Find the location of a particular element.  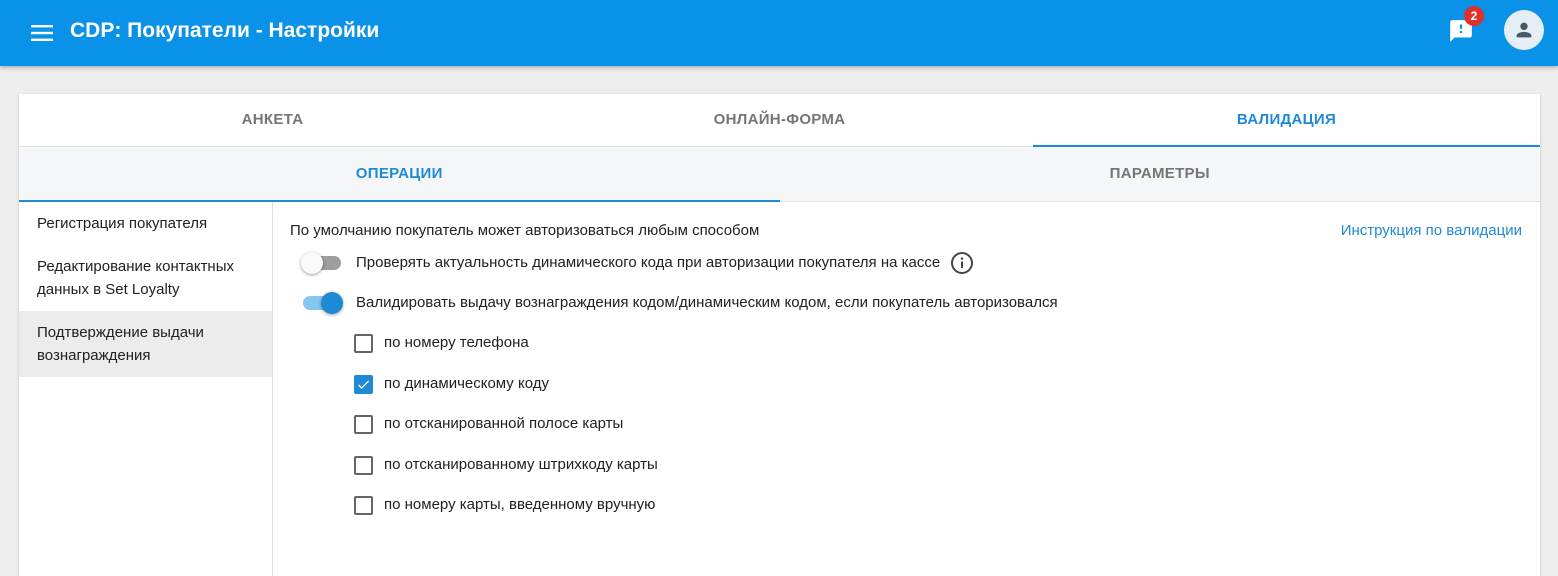

option-barcode-checkbox is located at coordinates (363, 465).